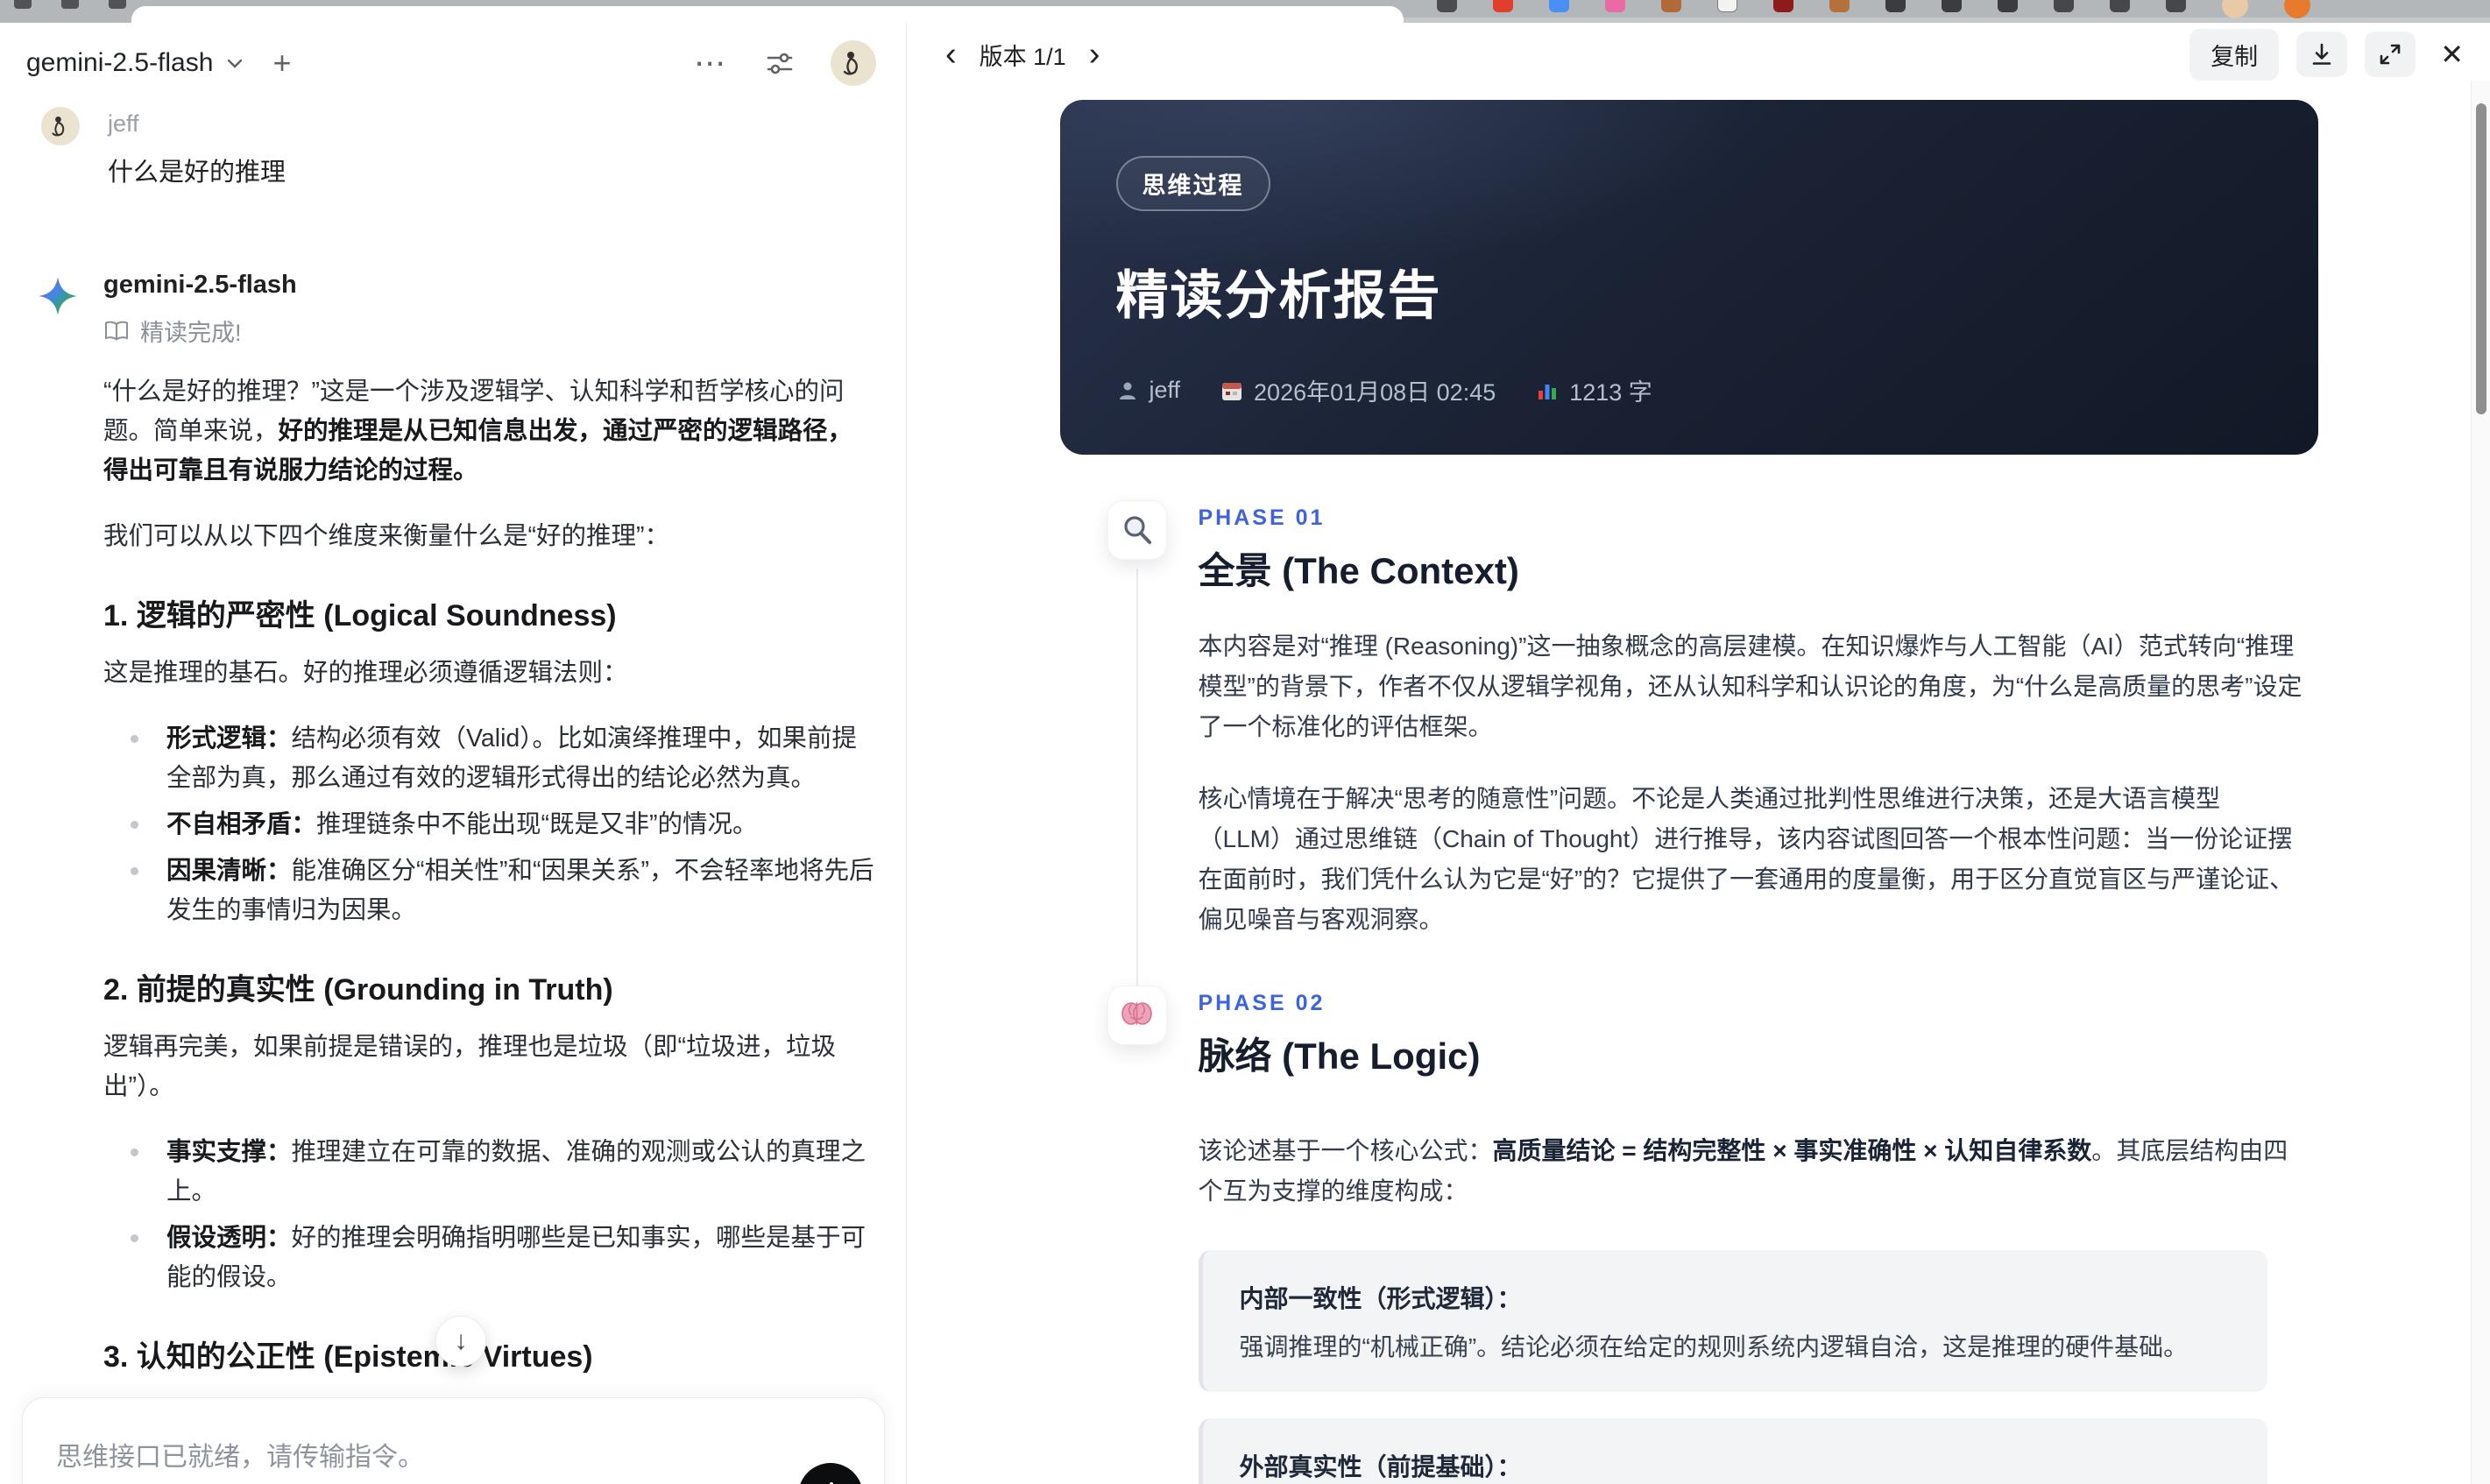 This screenshot has width=2490, height=1484. I want to click on section-1-lead: 这是推理的基石。好的推理必须遵循逻辑法则：, so click(366, 673).